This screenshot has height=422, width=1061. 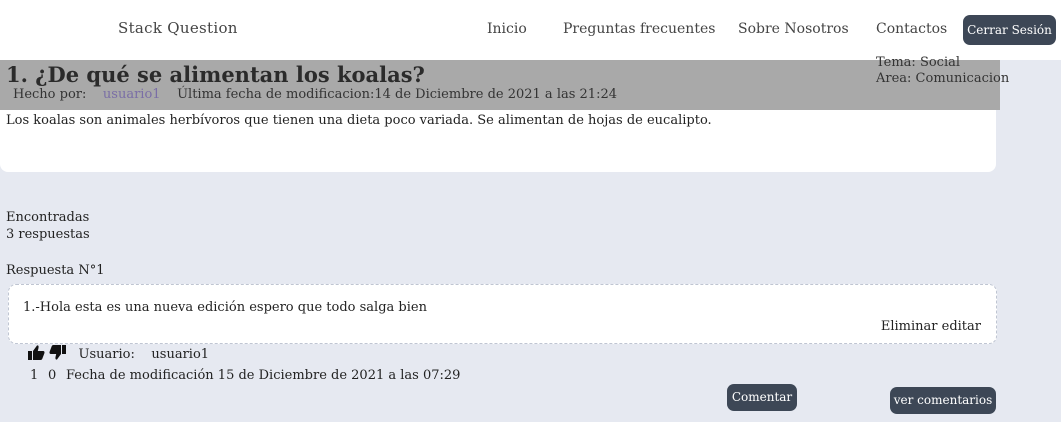 I want to click on user-label: Usuario:, so click(x=106, y=354).